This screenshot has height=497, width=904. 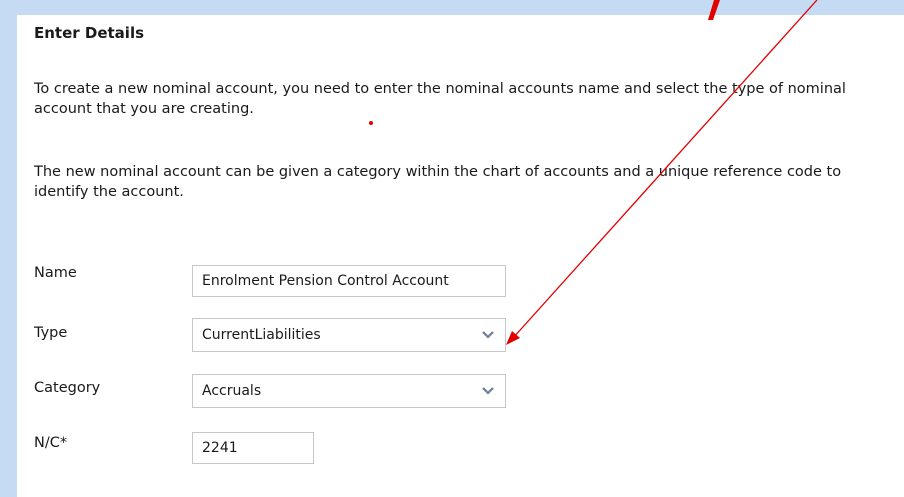 What do you see at coordinates (261, 335) in the screenshot?
I see `type-select-value: CurrentLiabilities` at bounding box center [261, 335].